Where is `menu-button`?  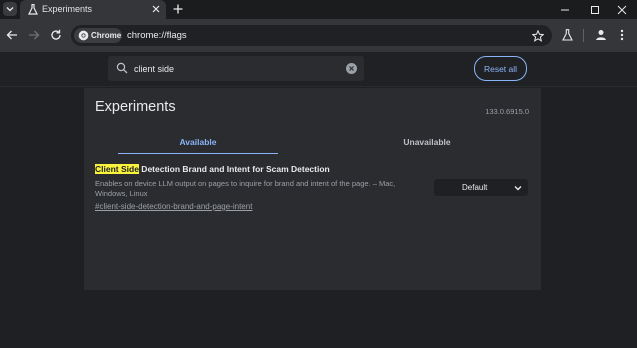 menu-button is located at coordinates (622, 35).